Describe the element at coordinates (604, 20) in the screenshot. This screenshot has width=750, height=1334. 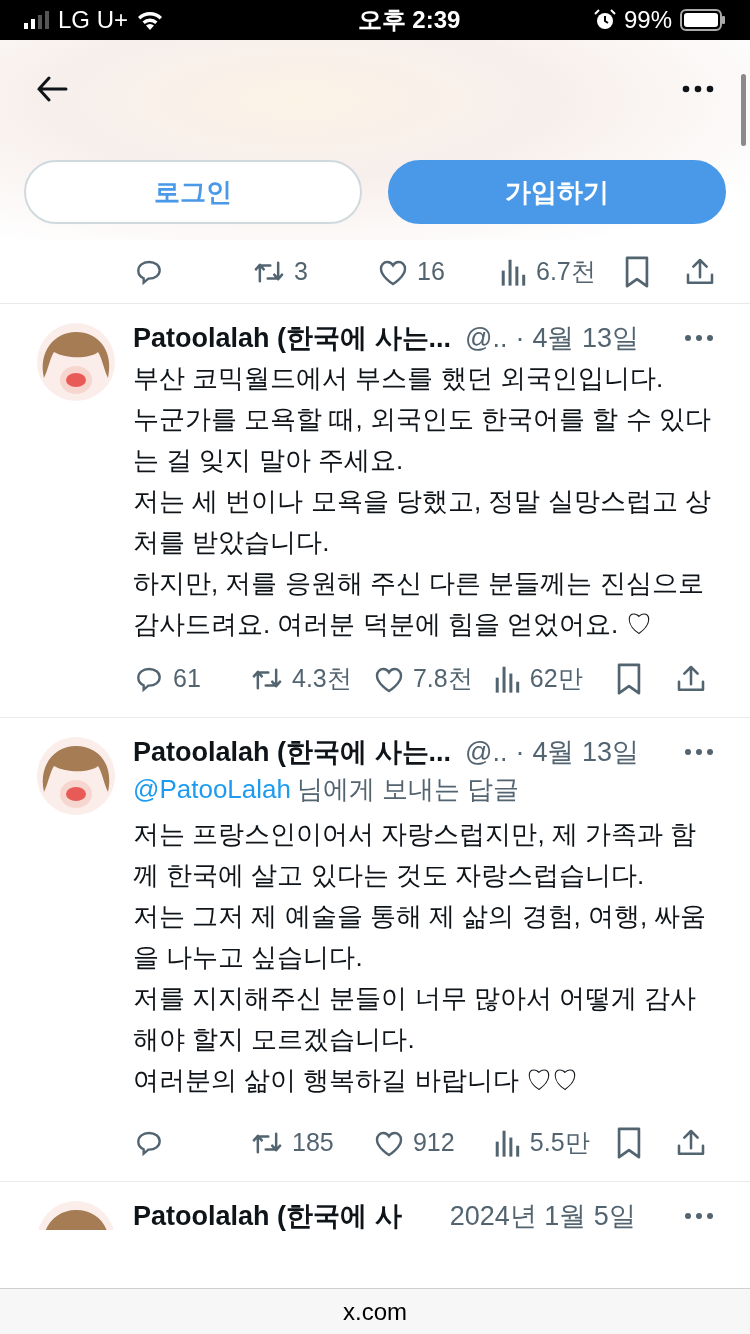
I see `alarm-icon` at that location.